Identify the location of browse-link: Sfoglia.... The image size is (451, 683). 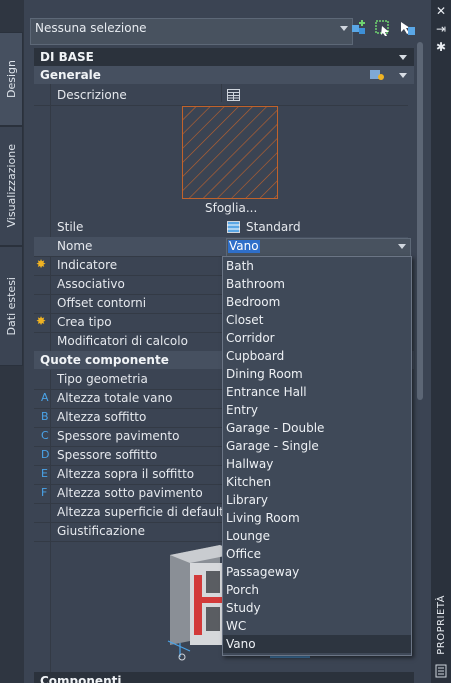
(231, 208).